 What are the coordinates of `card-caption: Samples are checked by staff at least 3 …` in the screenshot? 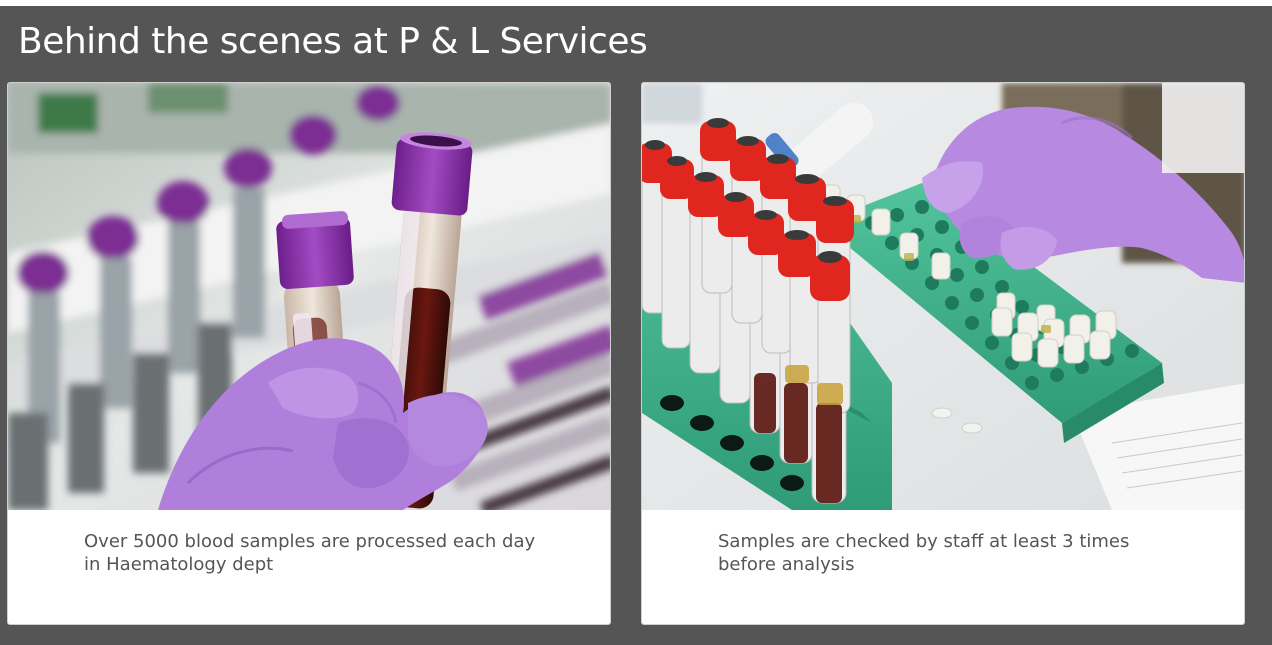 It's located at (924, 553).